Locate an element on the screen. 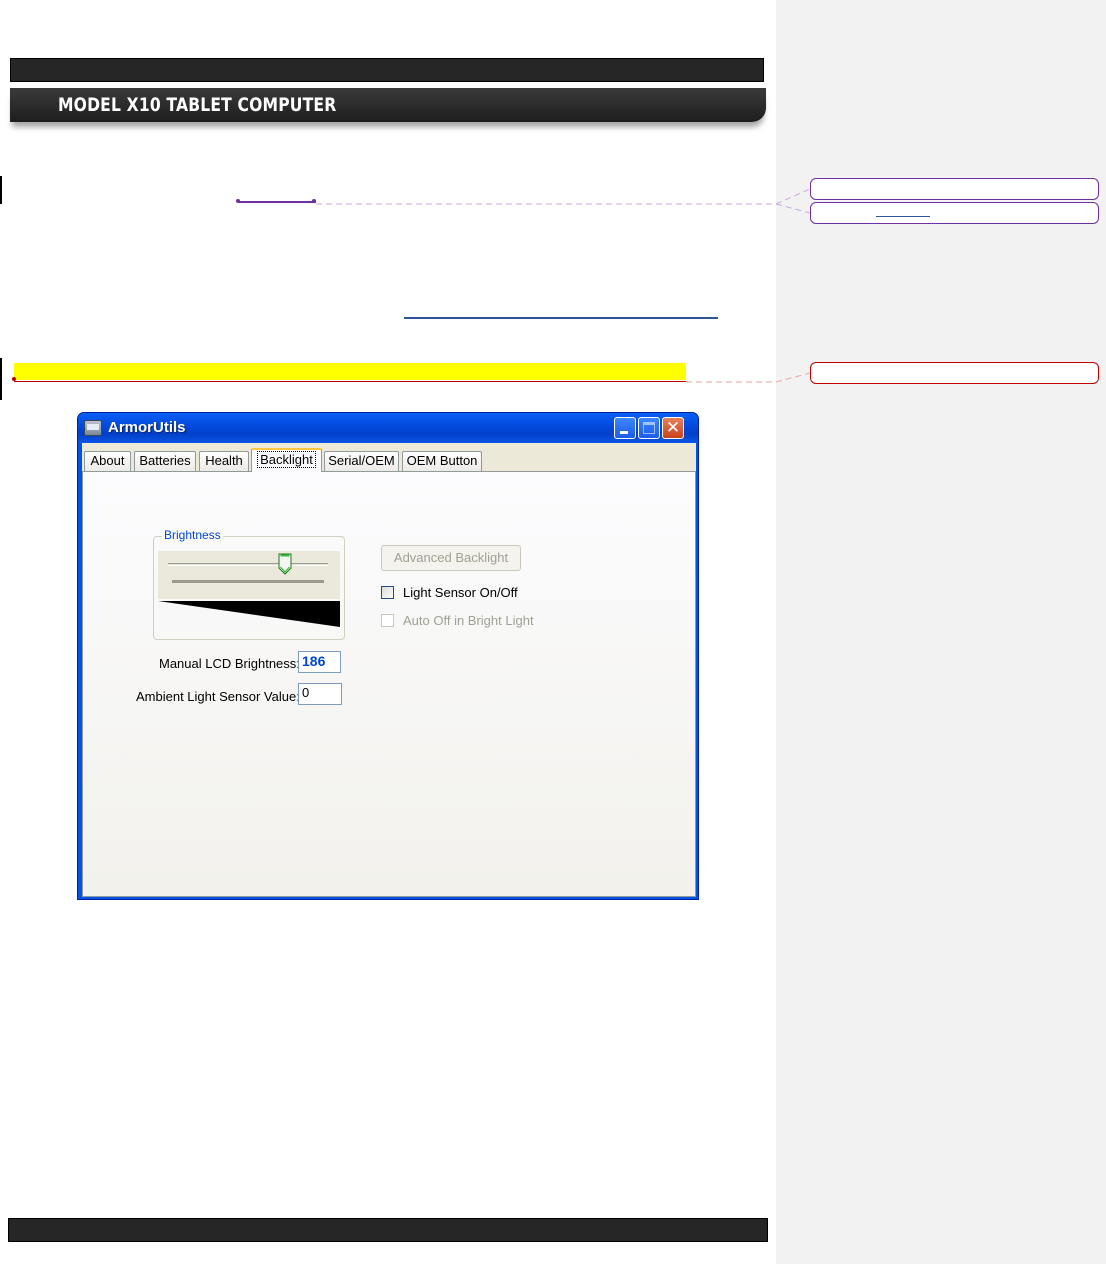  minimize-icon is located at coordinates (624, 432).